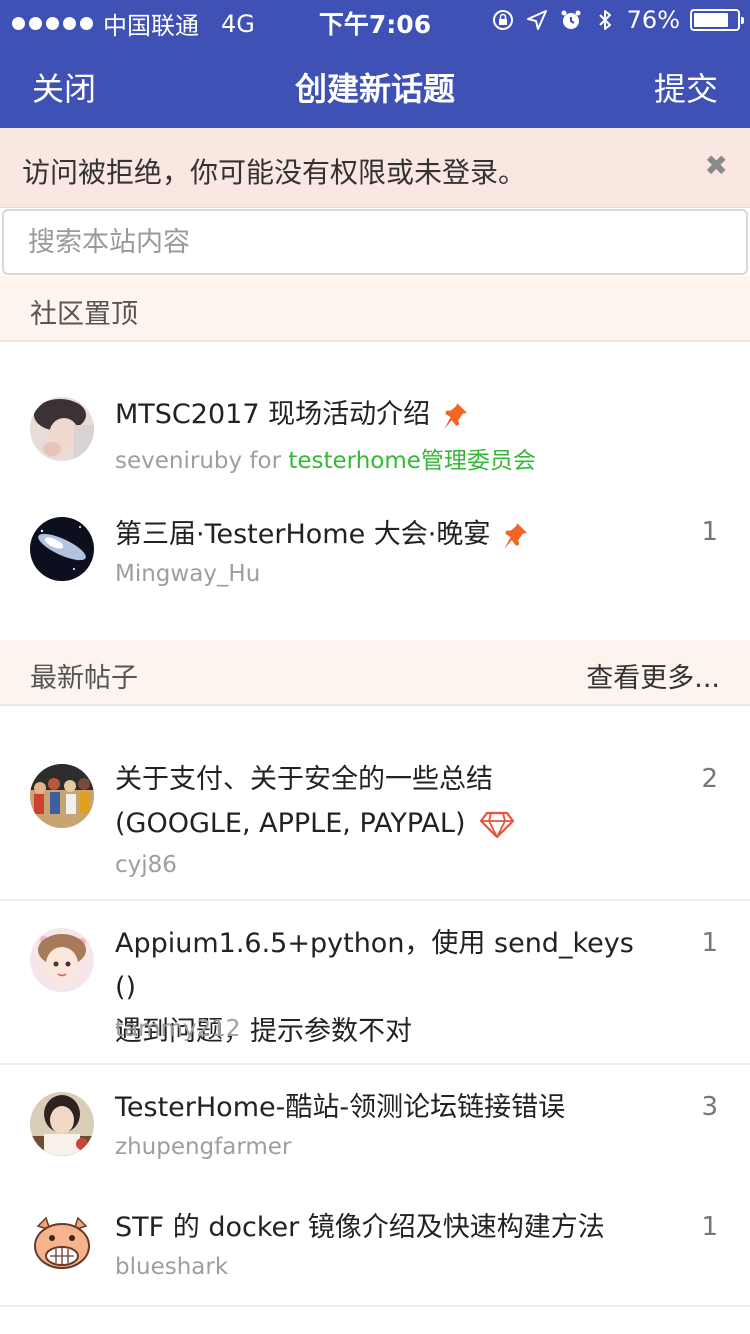  What do you see at coordinates (187, 574) in the screenshot?
I see `author-name: Mingway_Hu` at bounding box center [187, 574].